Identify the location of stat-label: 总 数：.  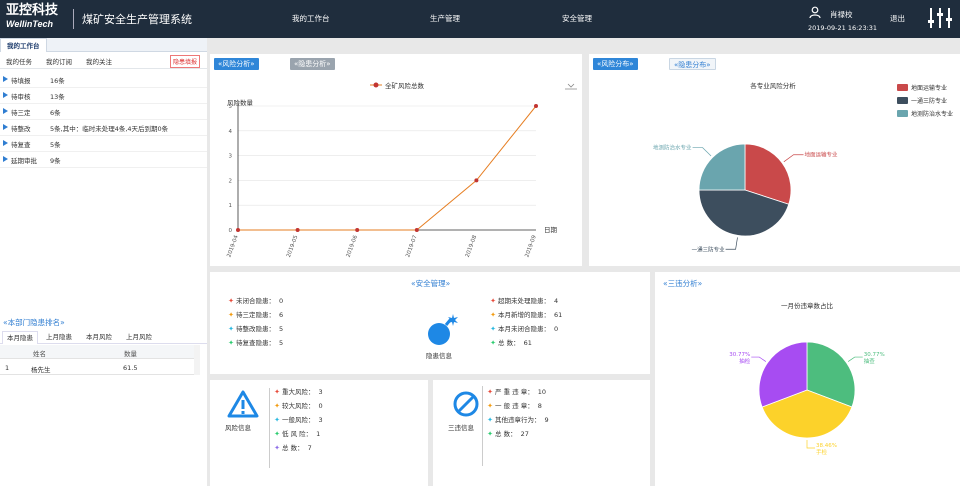
(509, 343).